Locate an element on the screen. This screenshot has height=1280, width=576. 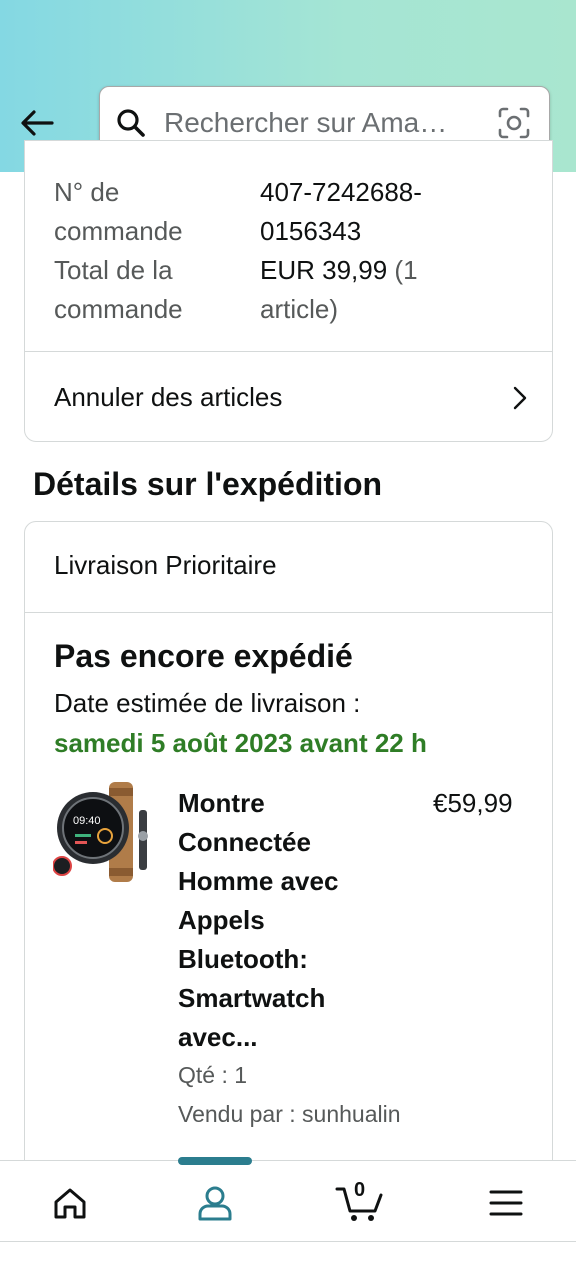
order-total-value: EUR 39,99 (1 article) is located at coordinates (375, 290).